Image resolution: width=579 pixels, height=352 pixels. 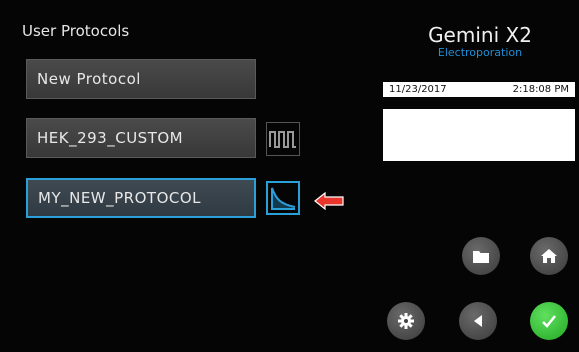 I want to click on protocol-button-new: New Protocol, so click(x=141, y=79).